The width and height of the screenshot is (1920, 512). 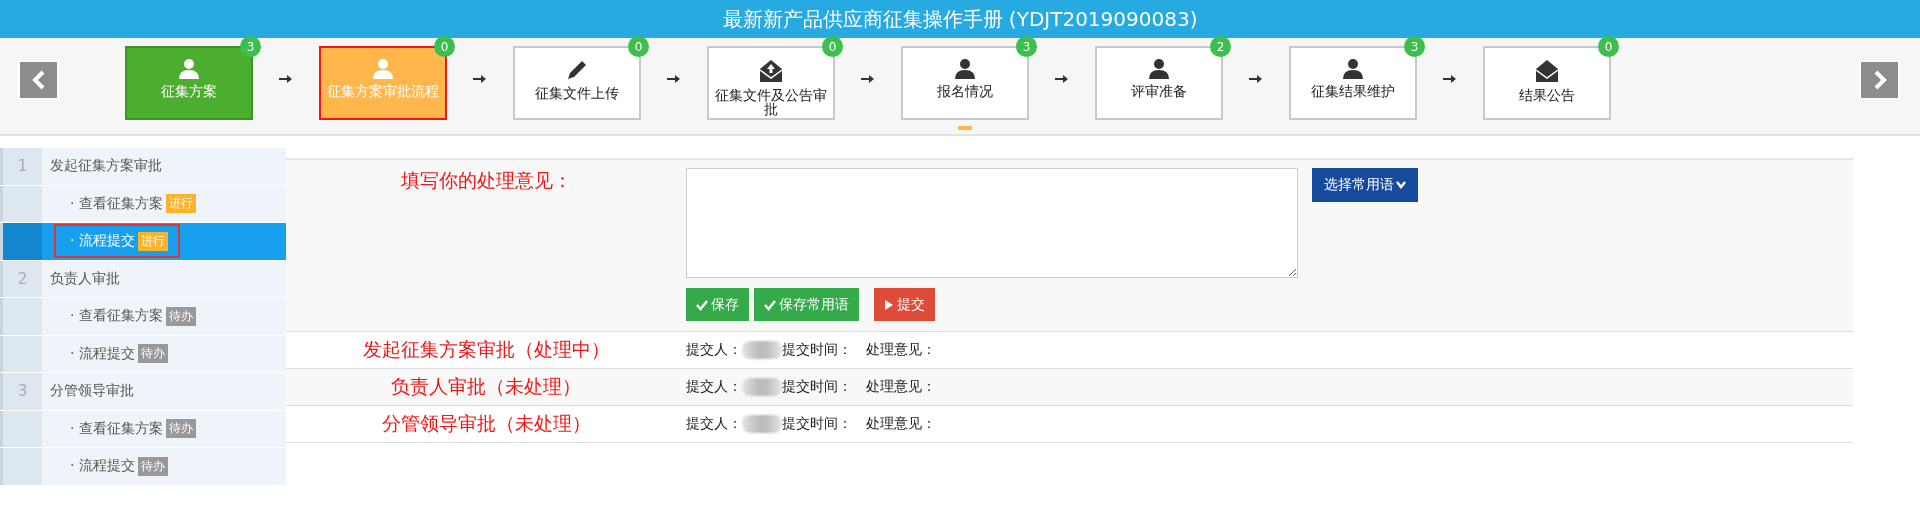 I want to click on chevron-left-icon, so click(x=38, y=80).